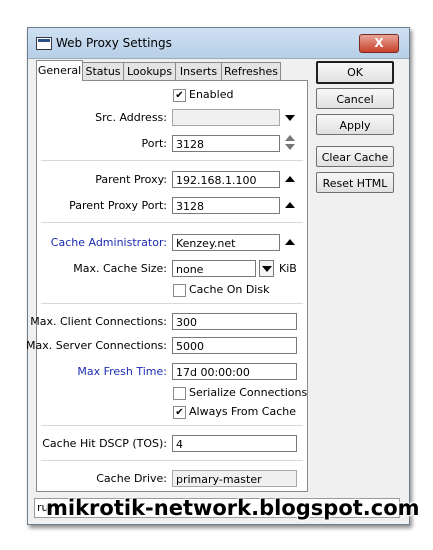 Image resolution: width=433 pixels, height=550 pixels. What do you see at coordinates (114, 43) in the screenshot?
I see `window-title: Web Proxy Settings` at bounding box center [114, 43].